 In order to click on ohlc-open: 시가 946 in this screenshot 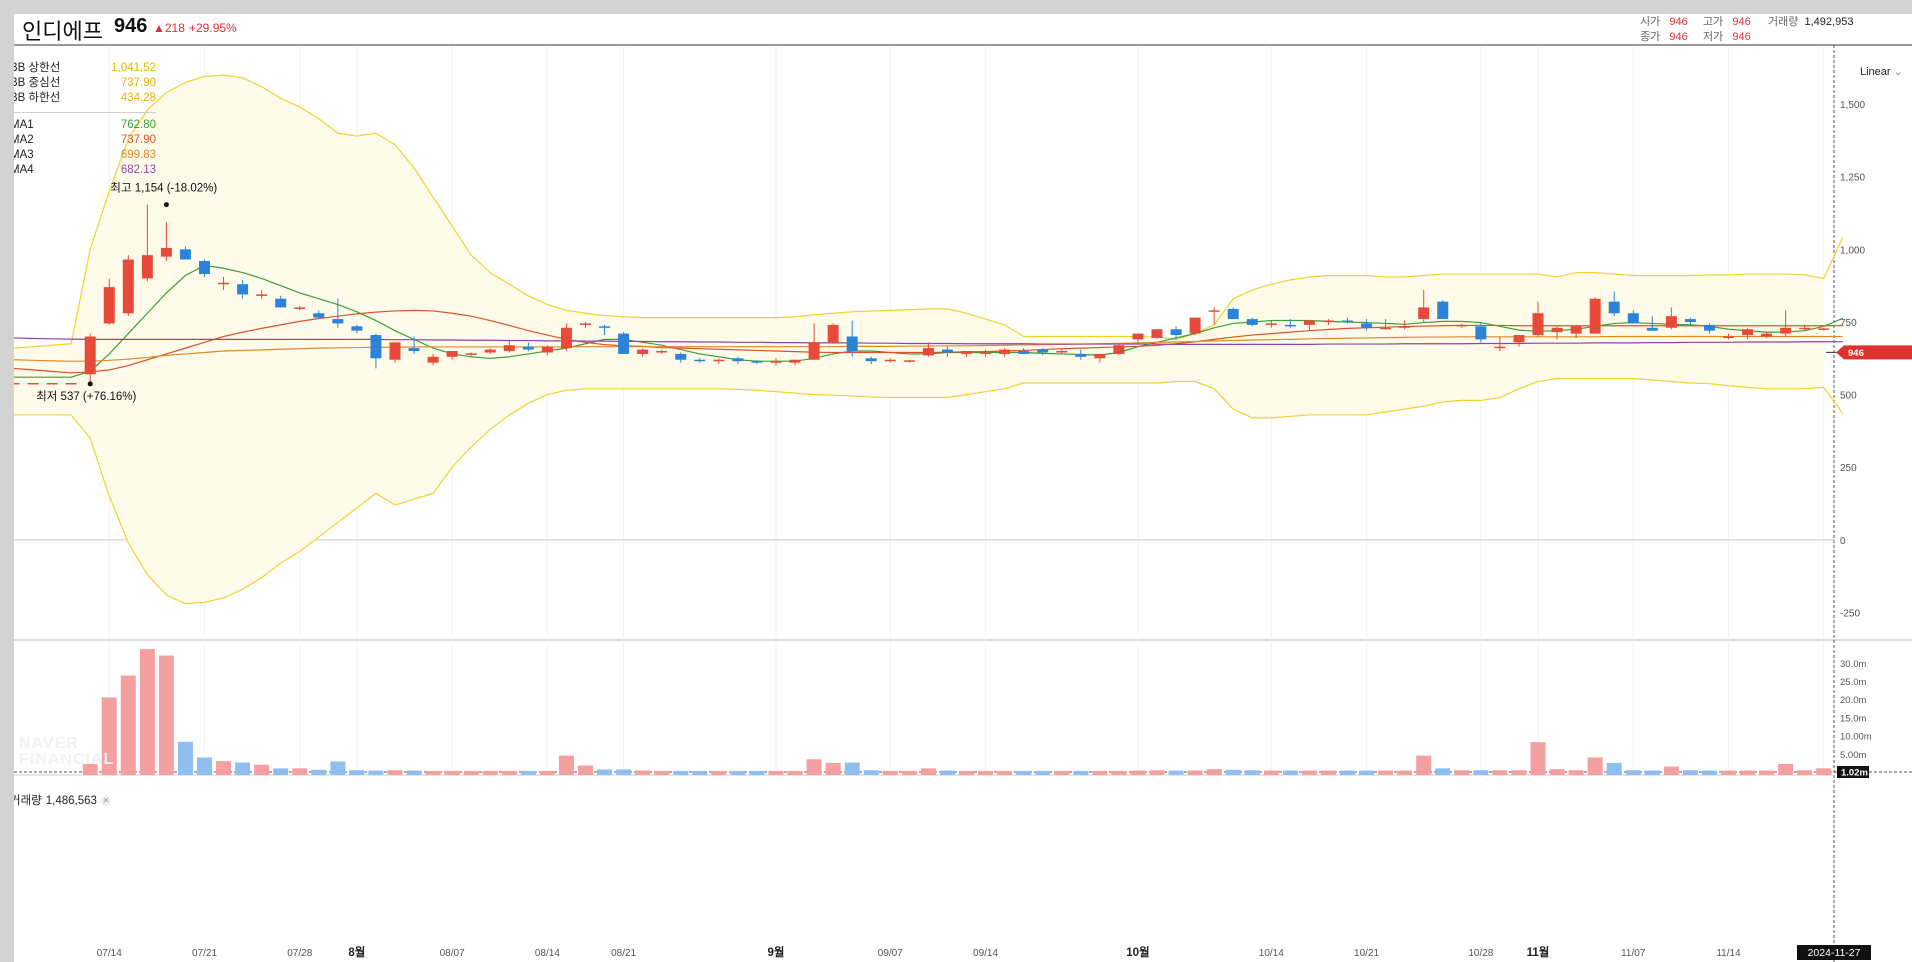, I will do `click(1664, 21)`.